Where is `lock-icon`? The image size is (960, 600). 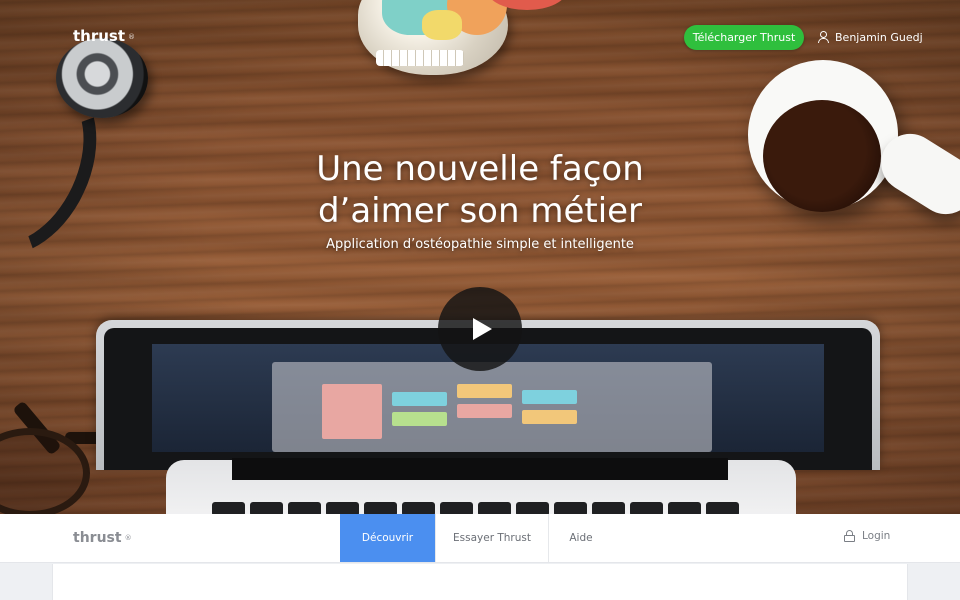 lock-icon is located at coordinates (849, 536).